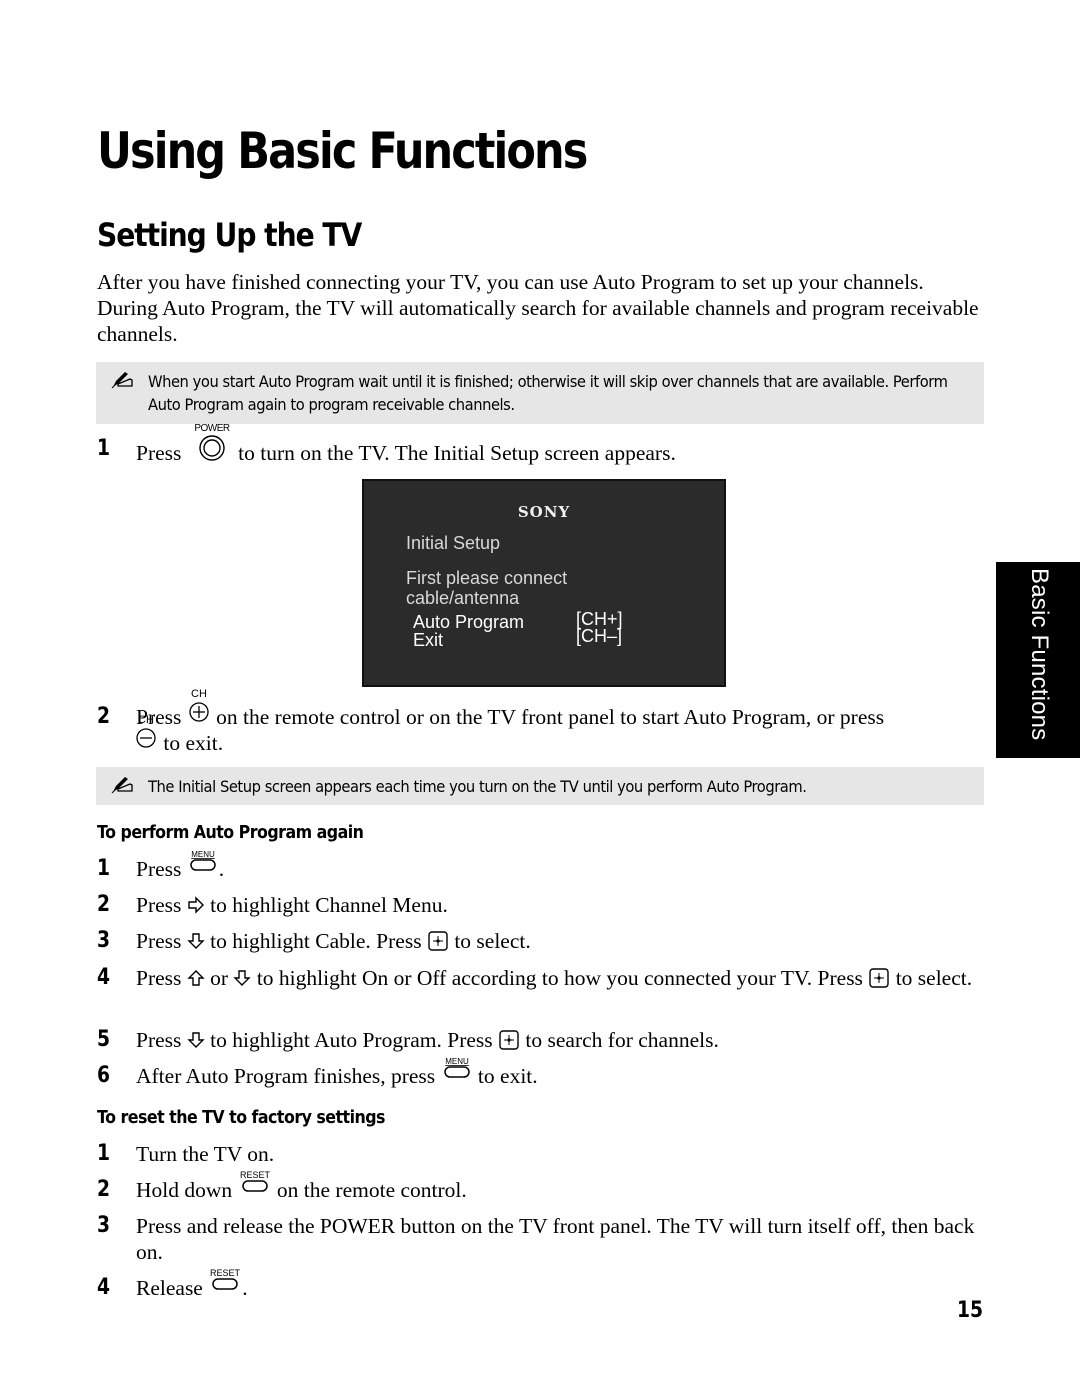  What do you see at coordinates (212, 428) in the screenshot?
I see `power-label: POWER` at bounding box center [212, 428].